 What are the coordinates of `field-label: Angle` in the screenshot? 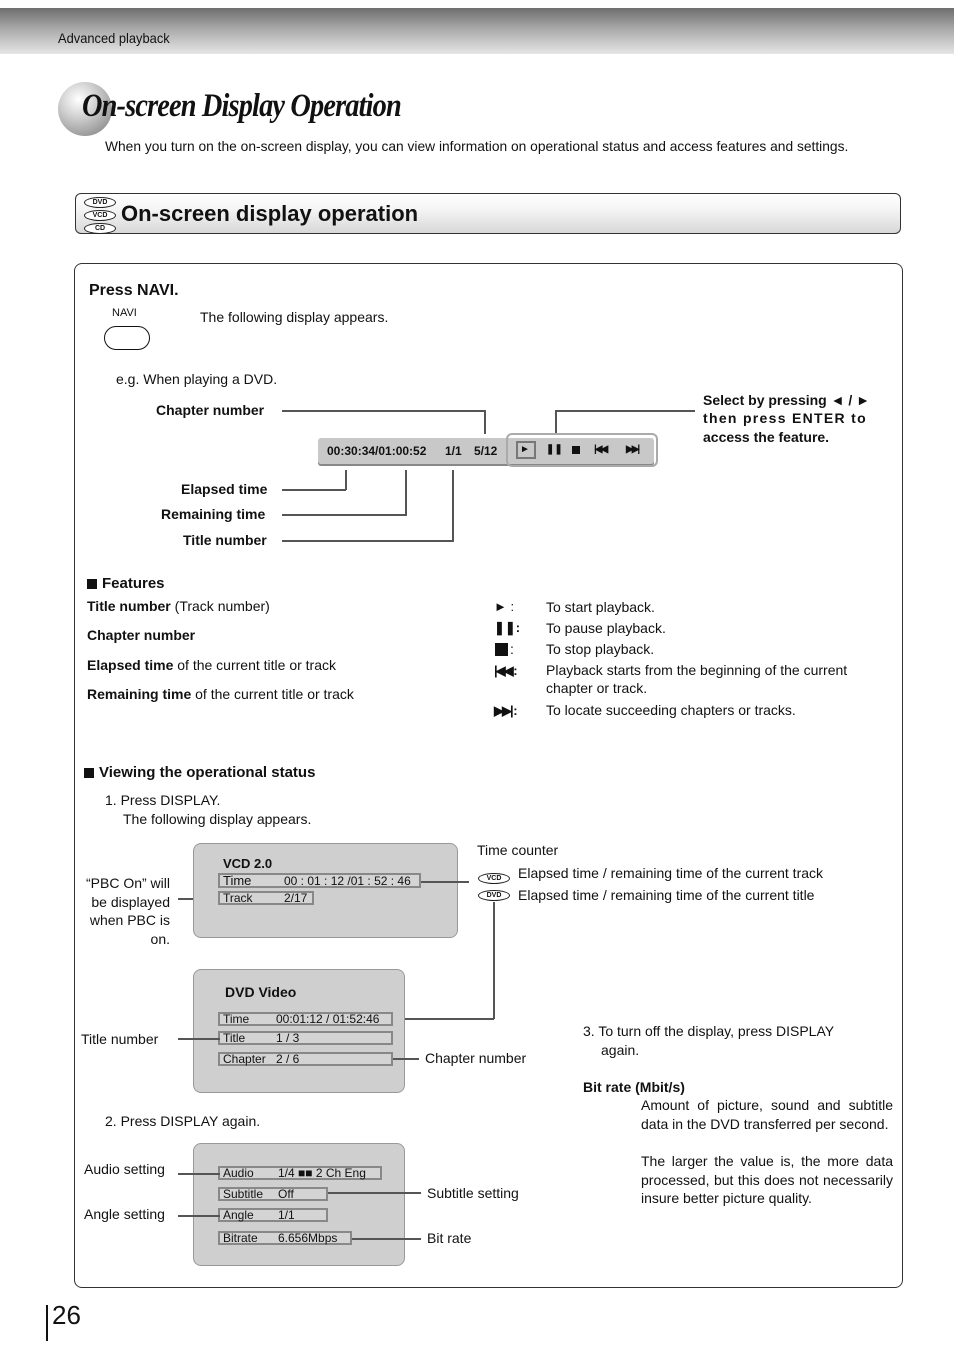 It's located at (238, 1215).